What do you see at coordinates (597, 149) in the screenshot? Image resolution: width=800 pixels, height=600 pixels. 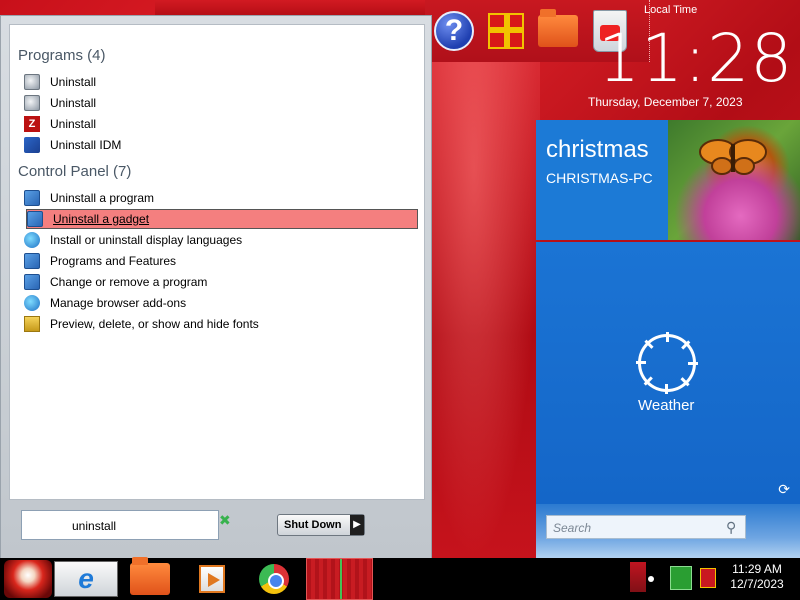 I see `user-name: christmas` at bounding box center [597, 149].